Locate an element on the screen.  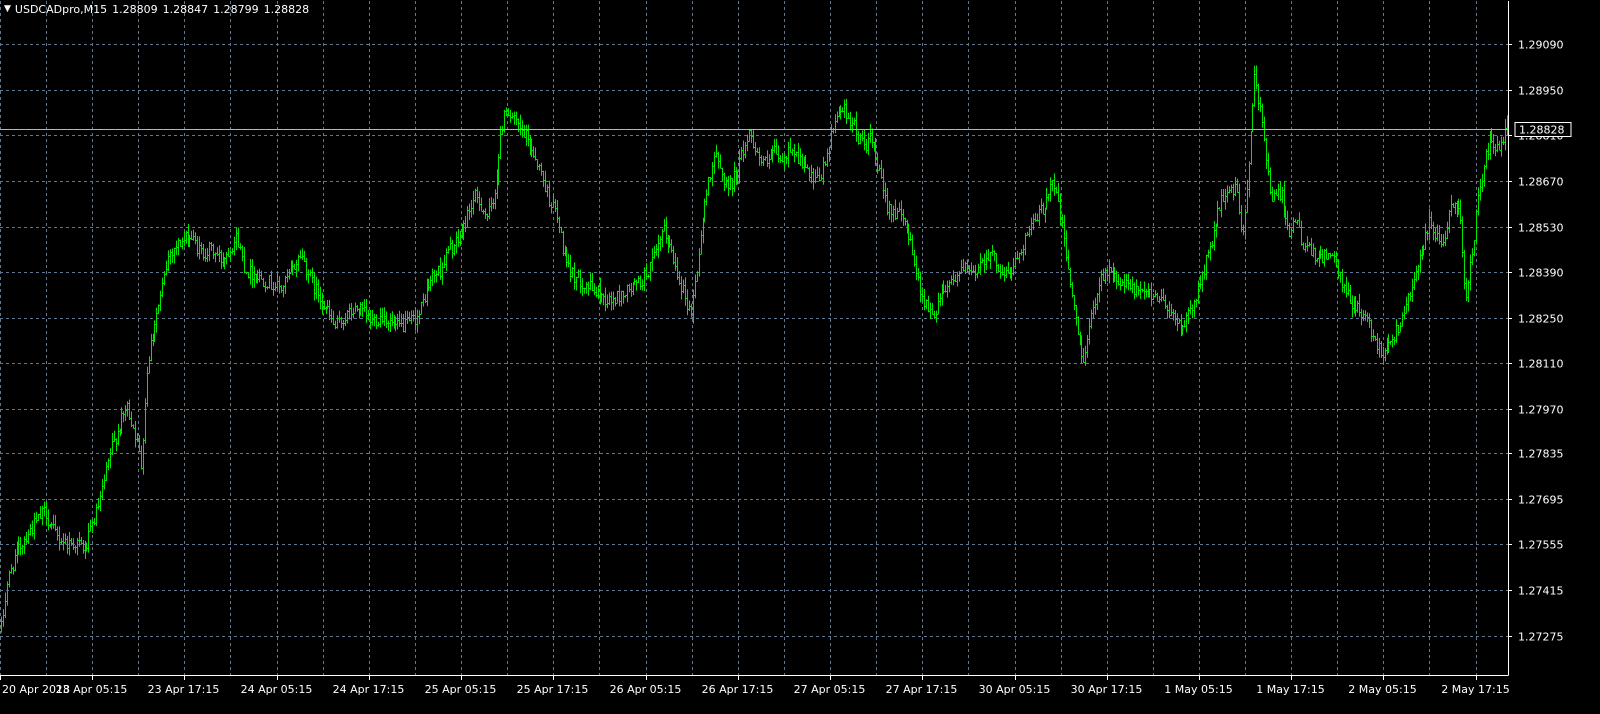
symbol-timeframe: USDCADpro,M15 is located at coordinates (61, 9).